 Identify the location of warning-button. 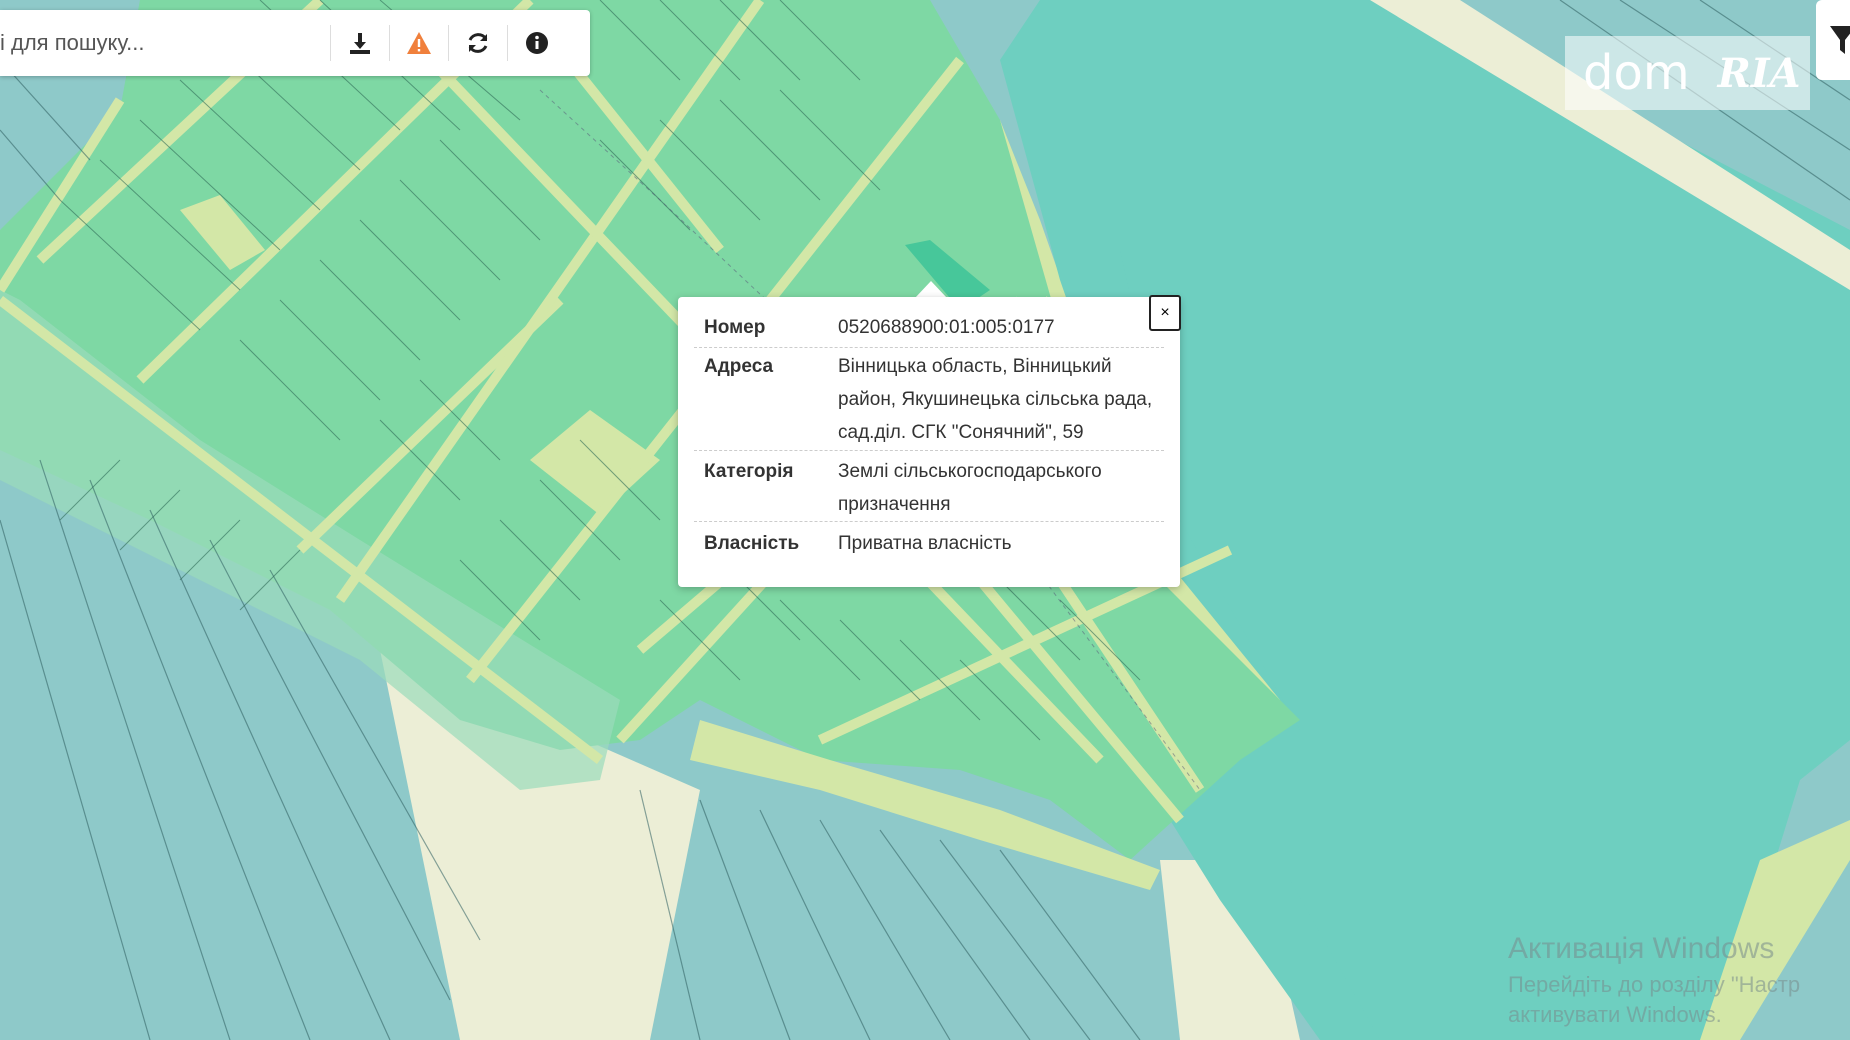
(419, 43).